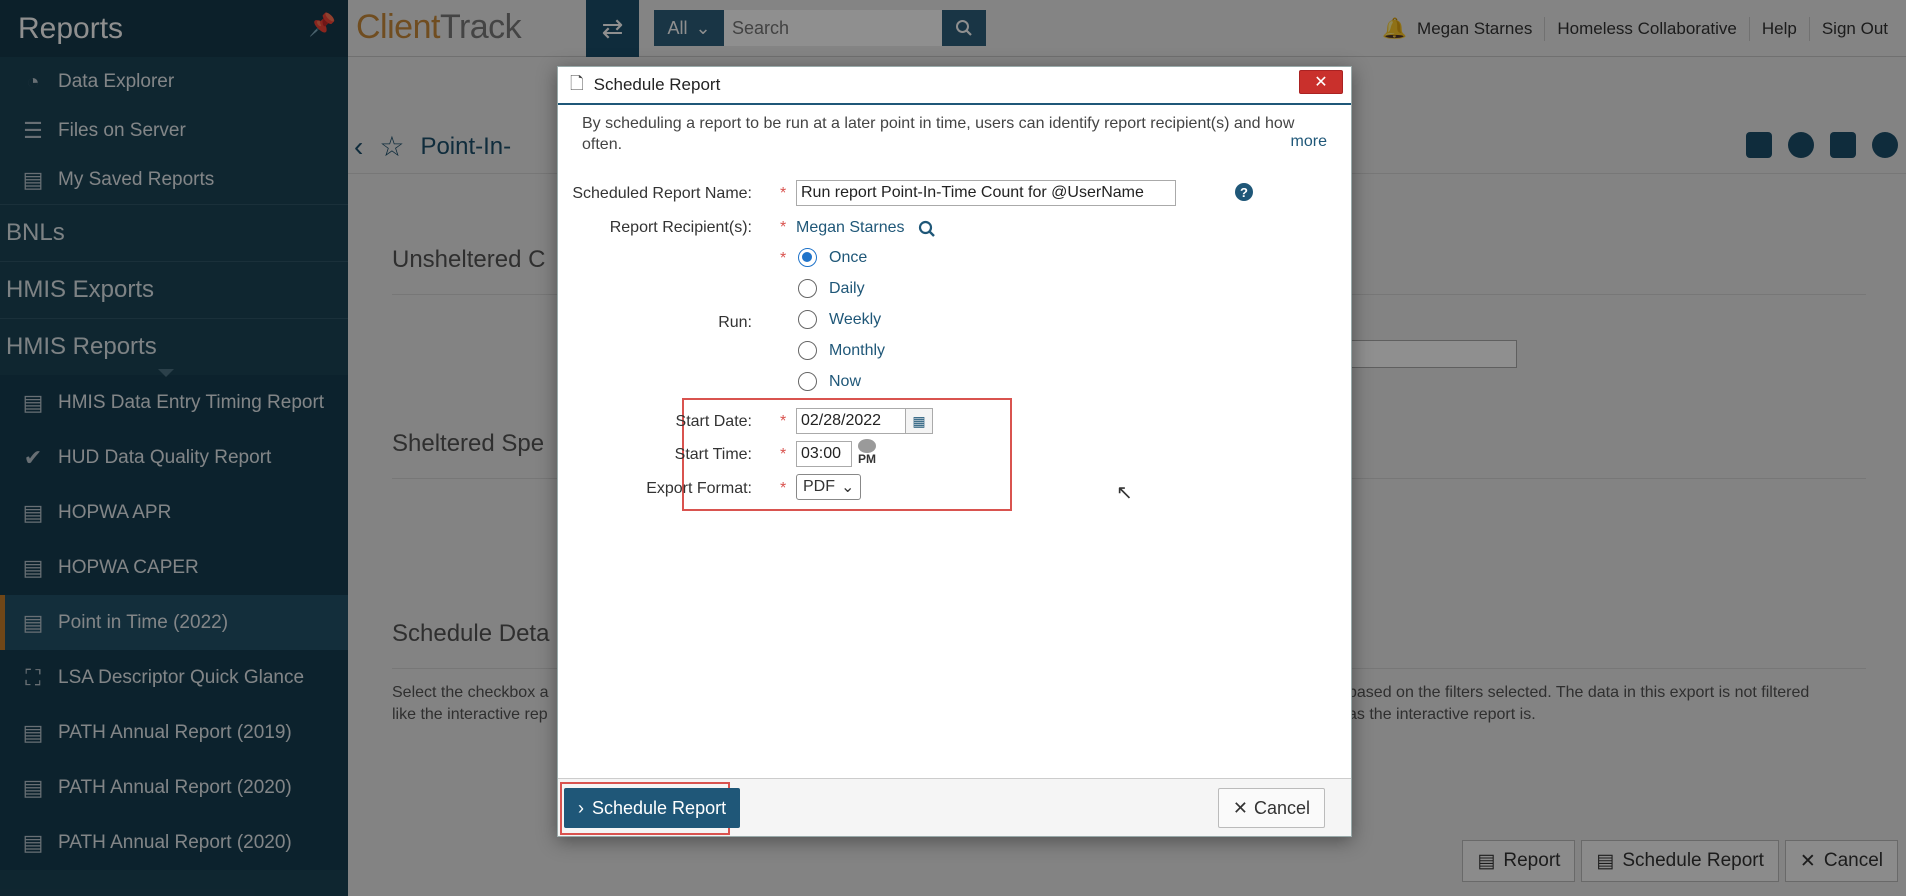 The width and height of the screenshot is (1906, 896). Describe the element at coordinates (699, 488) in the screenshot. I see `export-format-label: Export Format:` at that location.